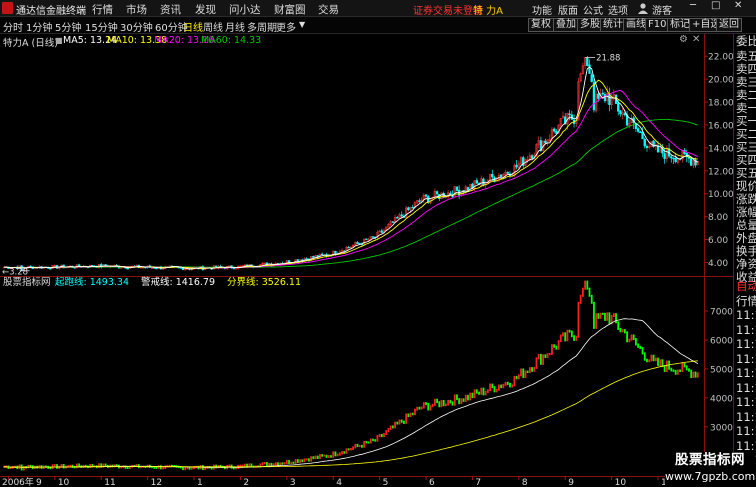 The width and height of the screenshot is (756, 487). I want to click on time-axis-label: 9, so click(39, 482).